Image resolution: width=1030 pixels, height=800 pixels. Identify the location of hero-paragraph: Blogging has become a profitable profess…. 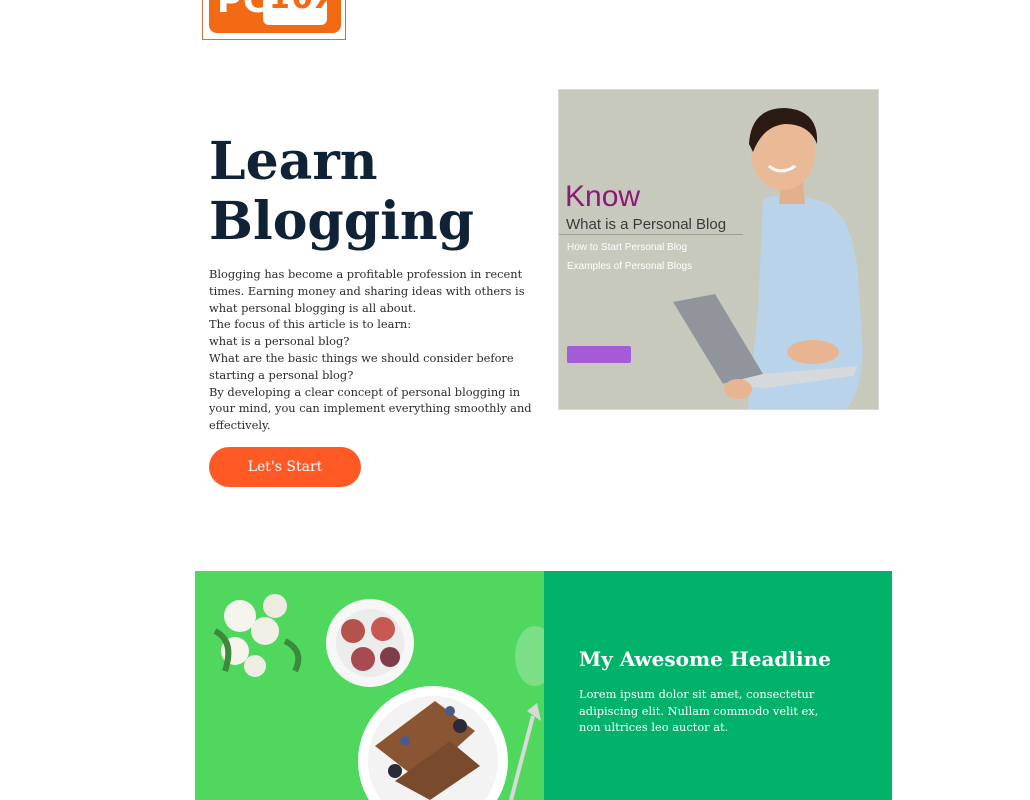
(367, 291).